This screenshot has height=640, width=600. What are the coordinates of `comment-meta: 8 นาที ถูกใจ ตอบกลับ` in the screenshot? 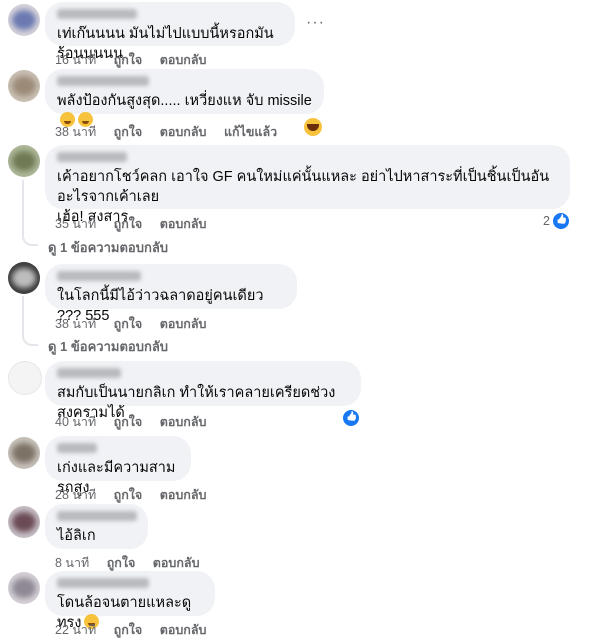 It's located at (134, 563).